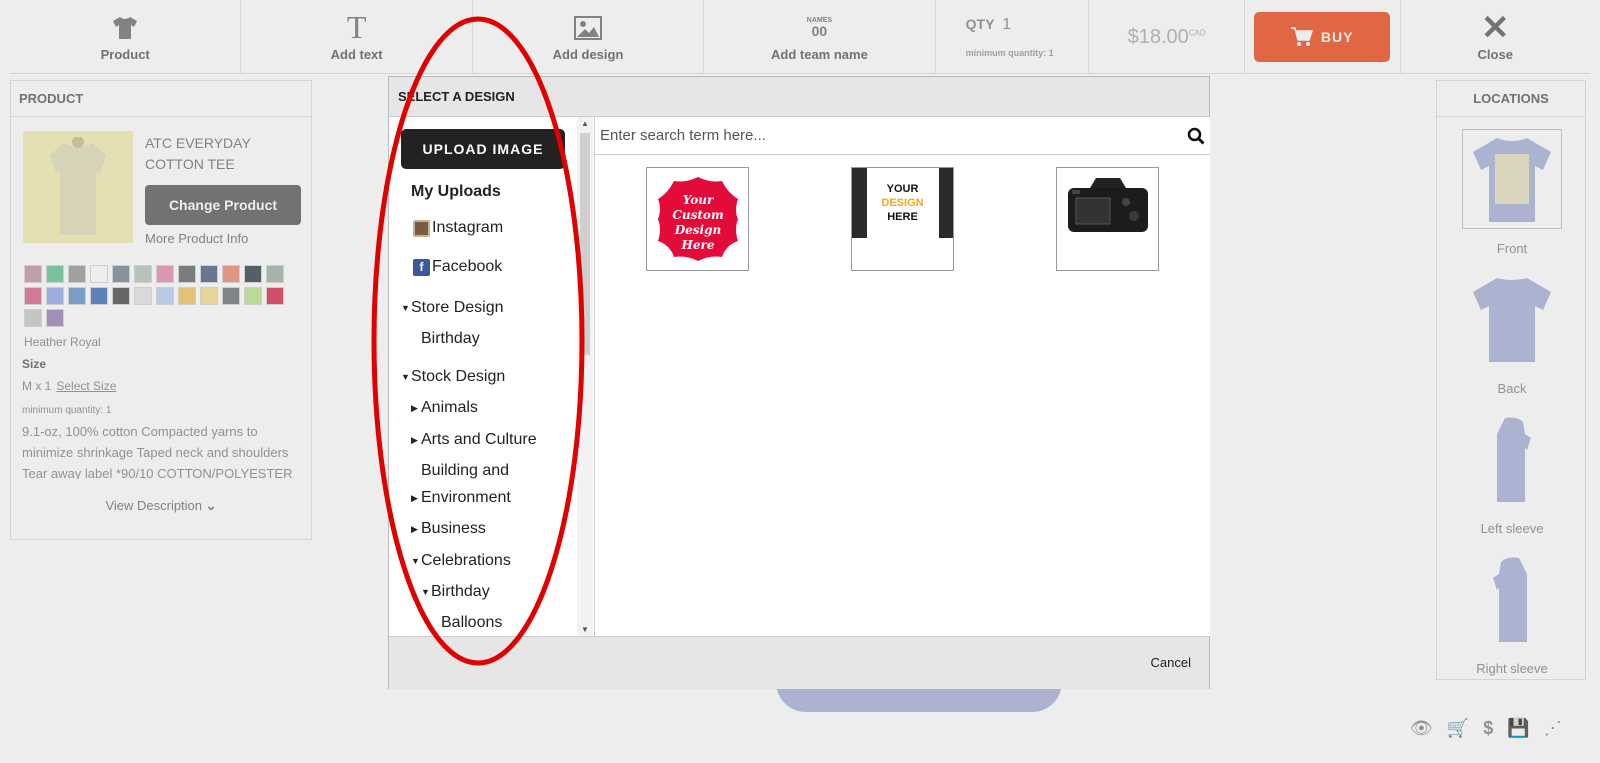 The image size is (1600, 763). I want to click on nav-arts-culture: ▶ Arts and Culture, so click(474, 440).